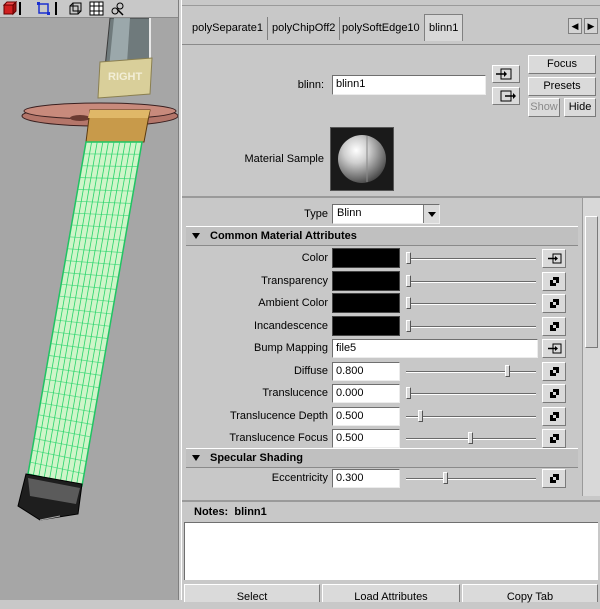 The image size is (600, 609). Describe the element at coordinates (443, 27) in the screenshot. I see `tab-blinn1: blinn1` at that location.